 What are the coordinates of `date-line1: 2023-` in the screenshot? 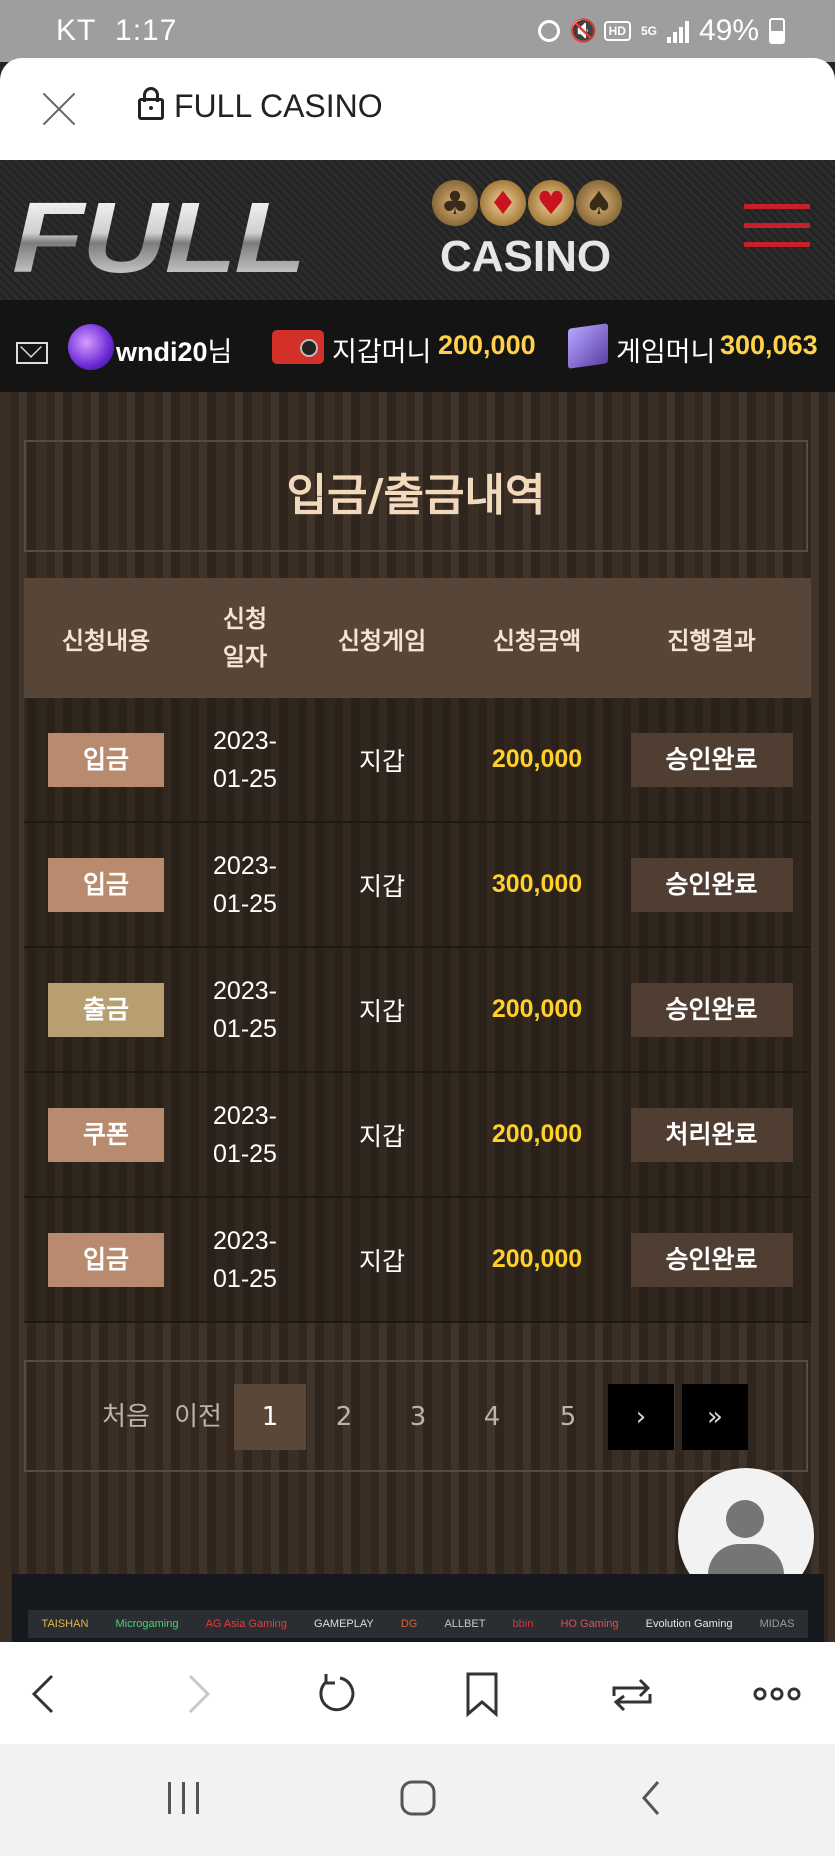 It's located at (245, 990).